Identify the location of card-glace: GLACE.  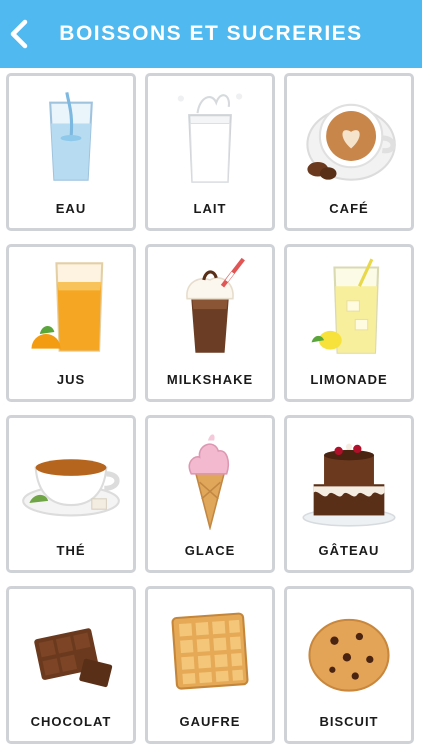
(210, 494).